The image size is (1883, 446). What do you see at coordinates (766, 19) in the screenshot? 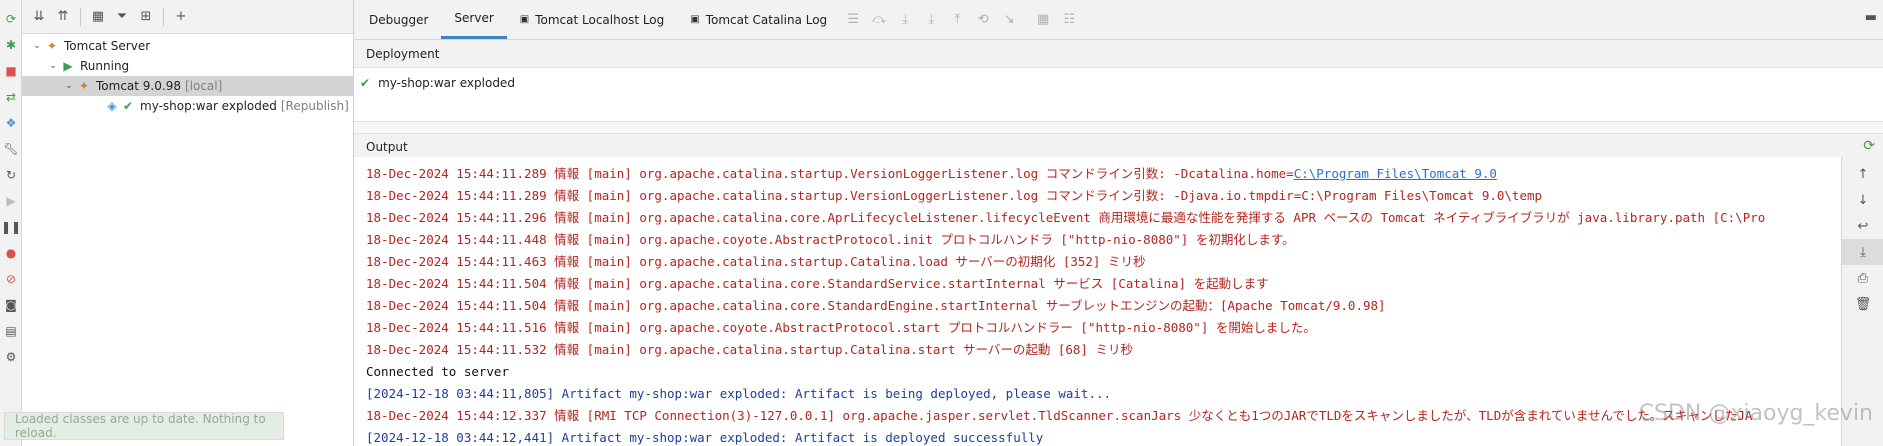
I see `tab-label: Tomcat Catalina Log` at bounding box center [766, 19].